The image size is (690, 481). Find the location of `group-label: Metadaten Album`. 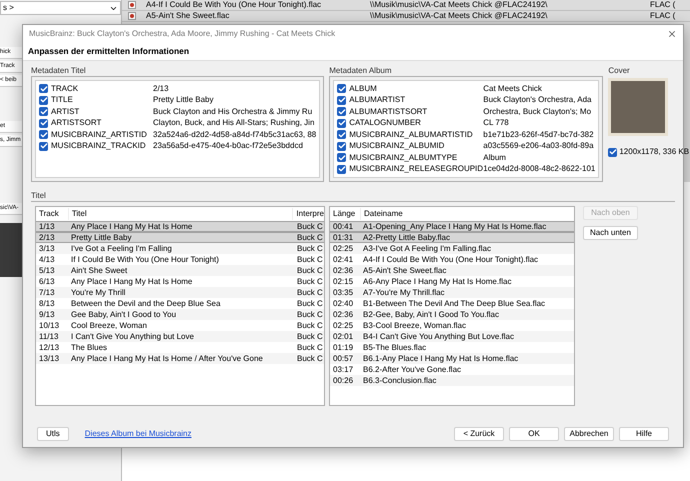

group-label: Metadaten Album is located at coordinates (361, 70).